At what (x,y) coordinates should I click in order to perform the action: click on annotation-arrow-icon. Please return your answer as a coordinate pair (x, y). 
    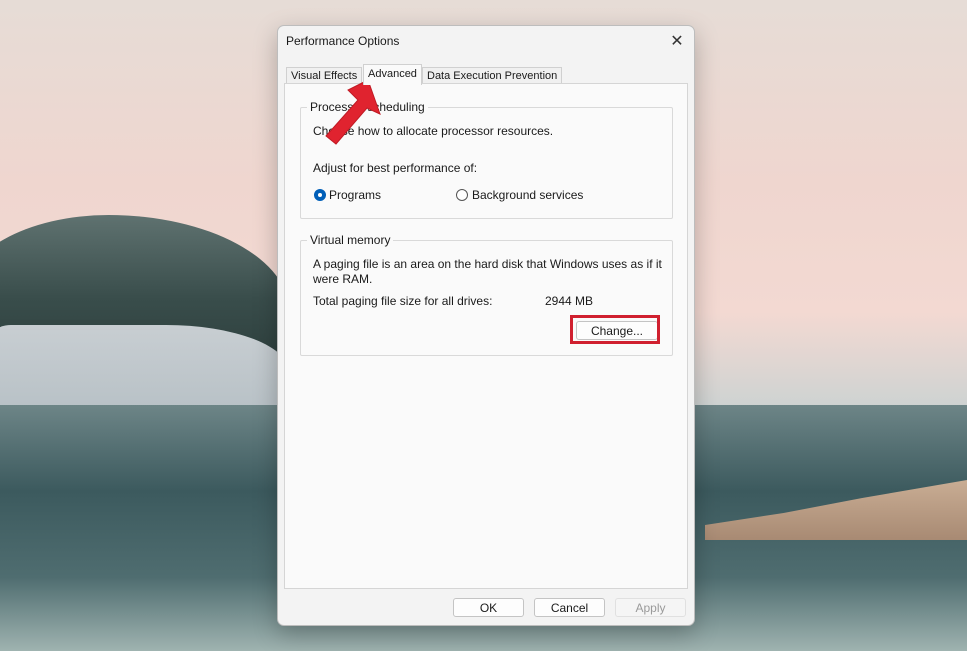
    Looking at the image, I should click on (353, 112).